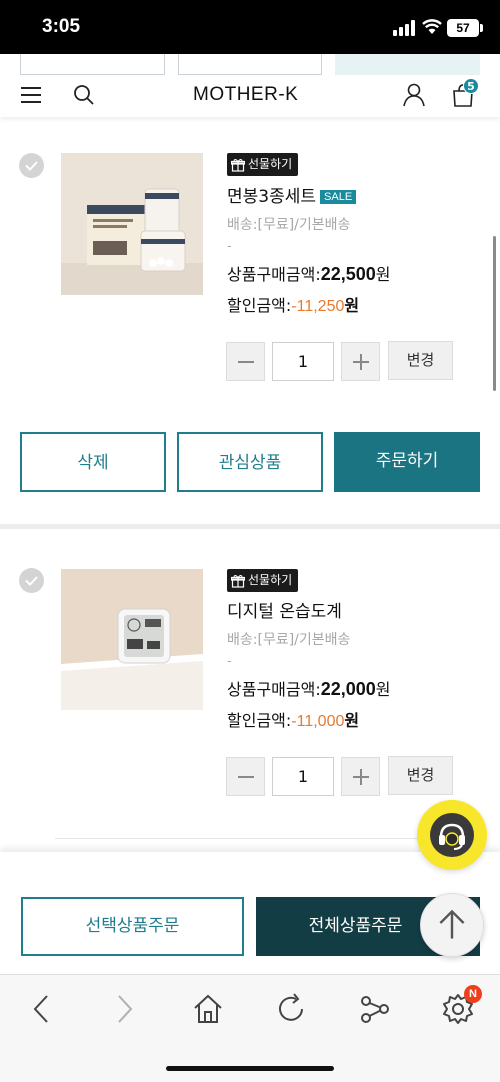  Describe the element at coordinates (291, 1009) in the screenshot. I see `refresh-icon` at that location.